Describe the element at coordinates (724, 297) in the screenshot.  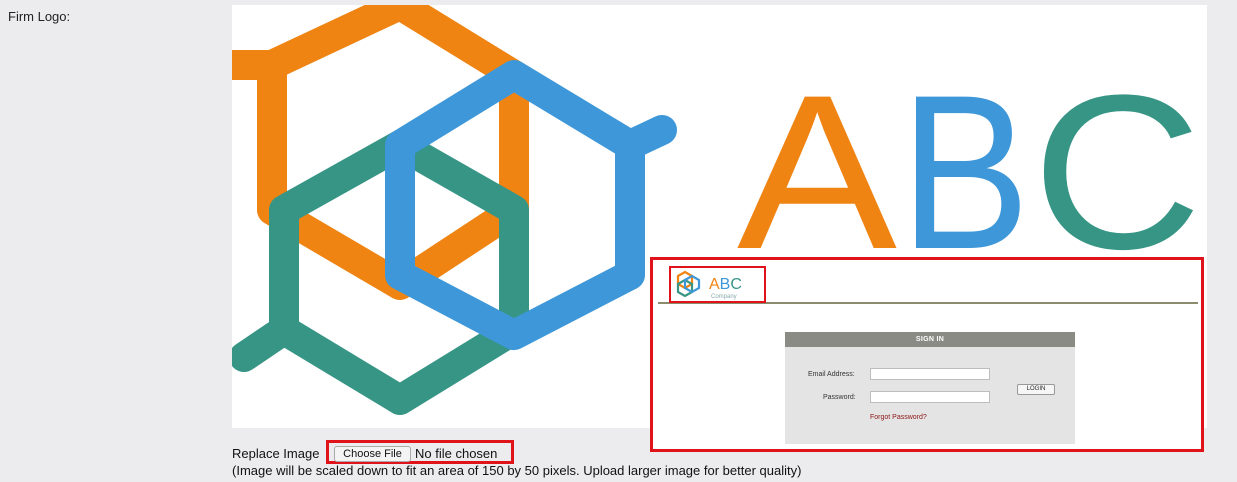
I see `mini-logo-subtitle: Company` at that location.